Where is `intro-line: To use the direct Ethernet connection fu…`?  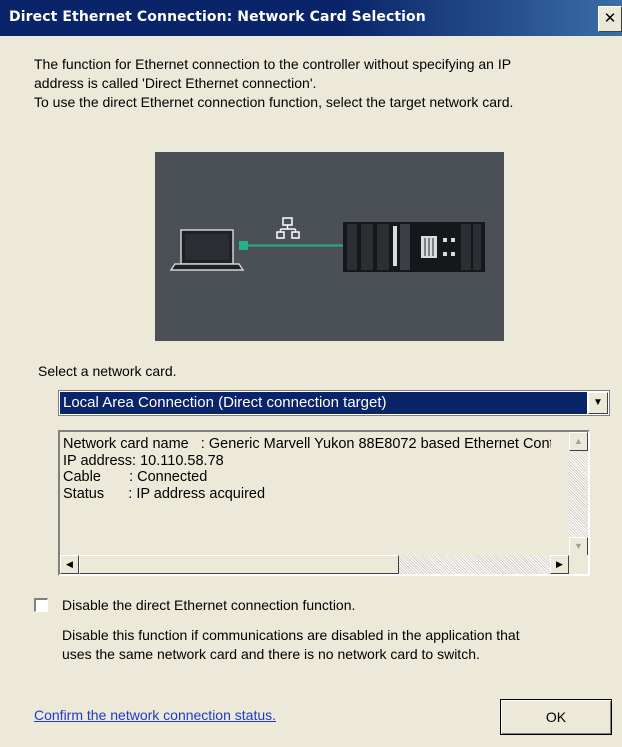 intro-line: To use the direct Ethernet connection fu… is located at coordinates (274, 102).